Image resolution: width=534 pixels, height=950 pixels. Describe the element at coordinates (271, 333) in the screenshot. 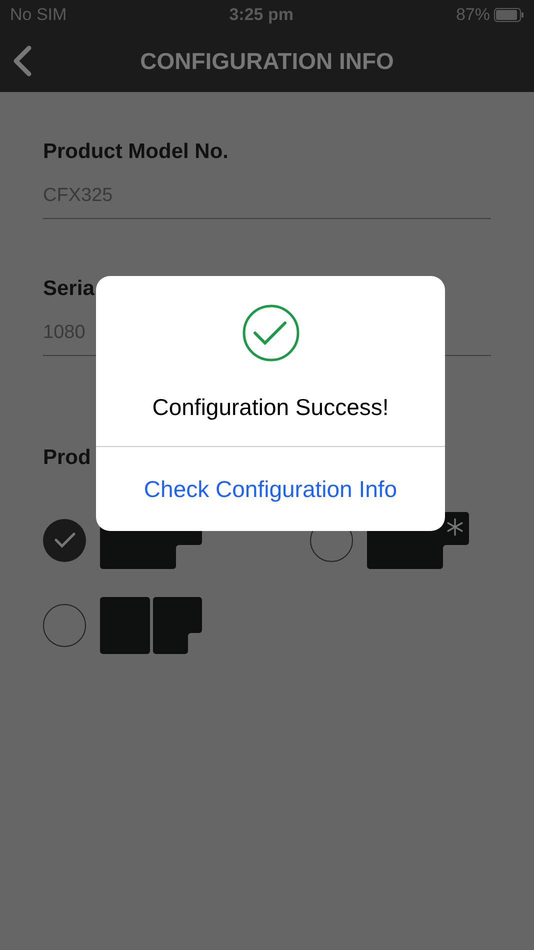

I see `success-check-icon` at that location.